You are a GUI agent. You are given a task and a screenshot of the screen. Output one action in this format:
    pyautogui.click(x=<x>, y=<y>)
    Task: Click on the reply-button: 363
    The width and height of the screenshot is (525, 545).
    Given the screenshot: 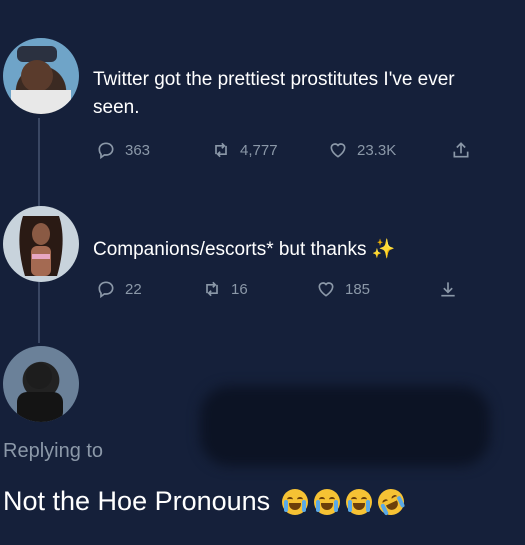 What is the action you would take?
    pyautogui.click(x=123, y=150)
    